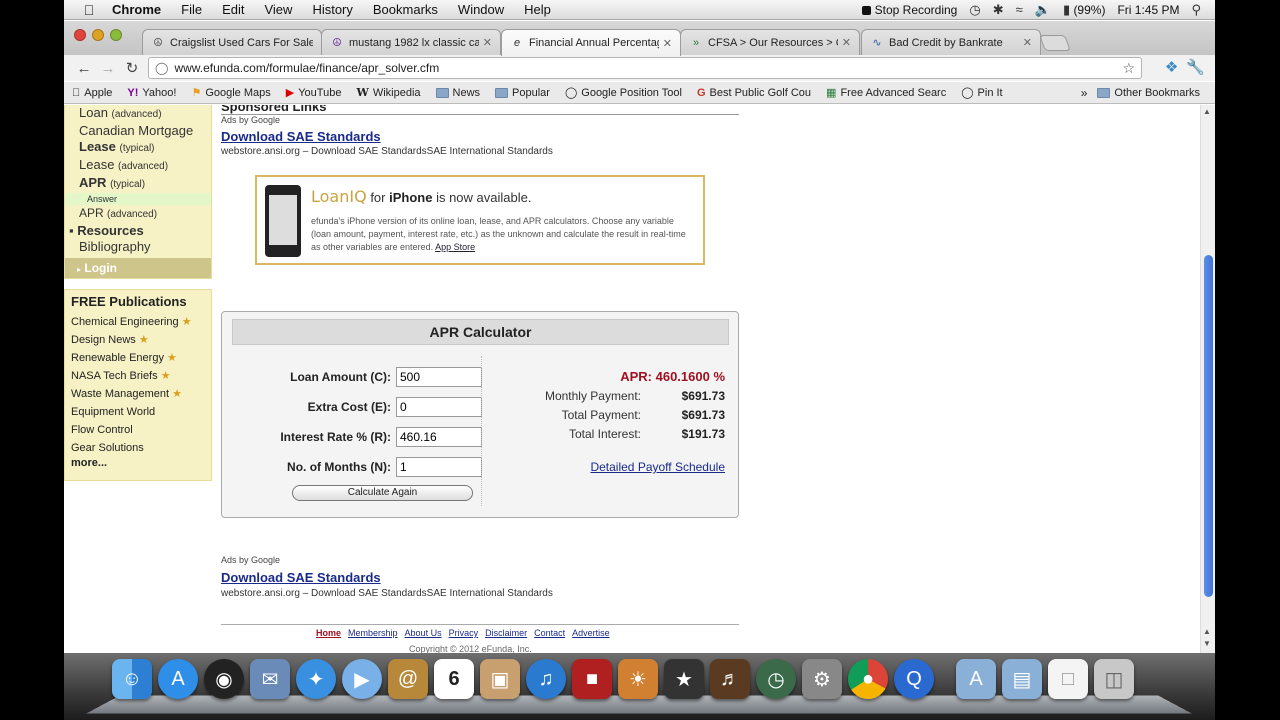  I want to click on photo-browser-icon: ■, so click(592, 679).